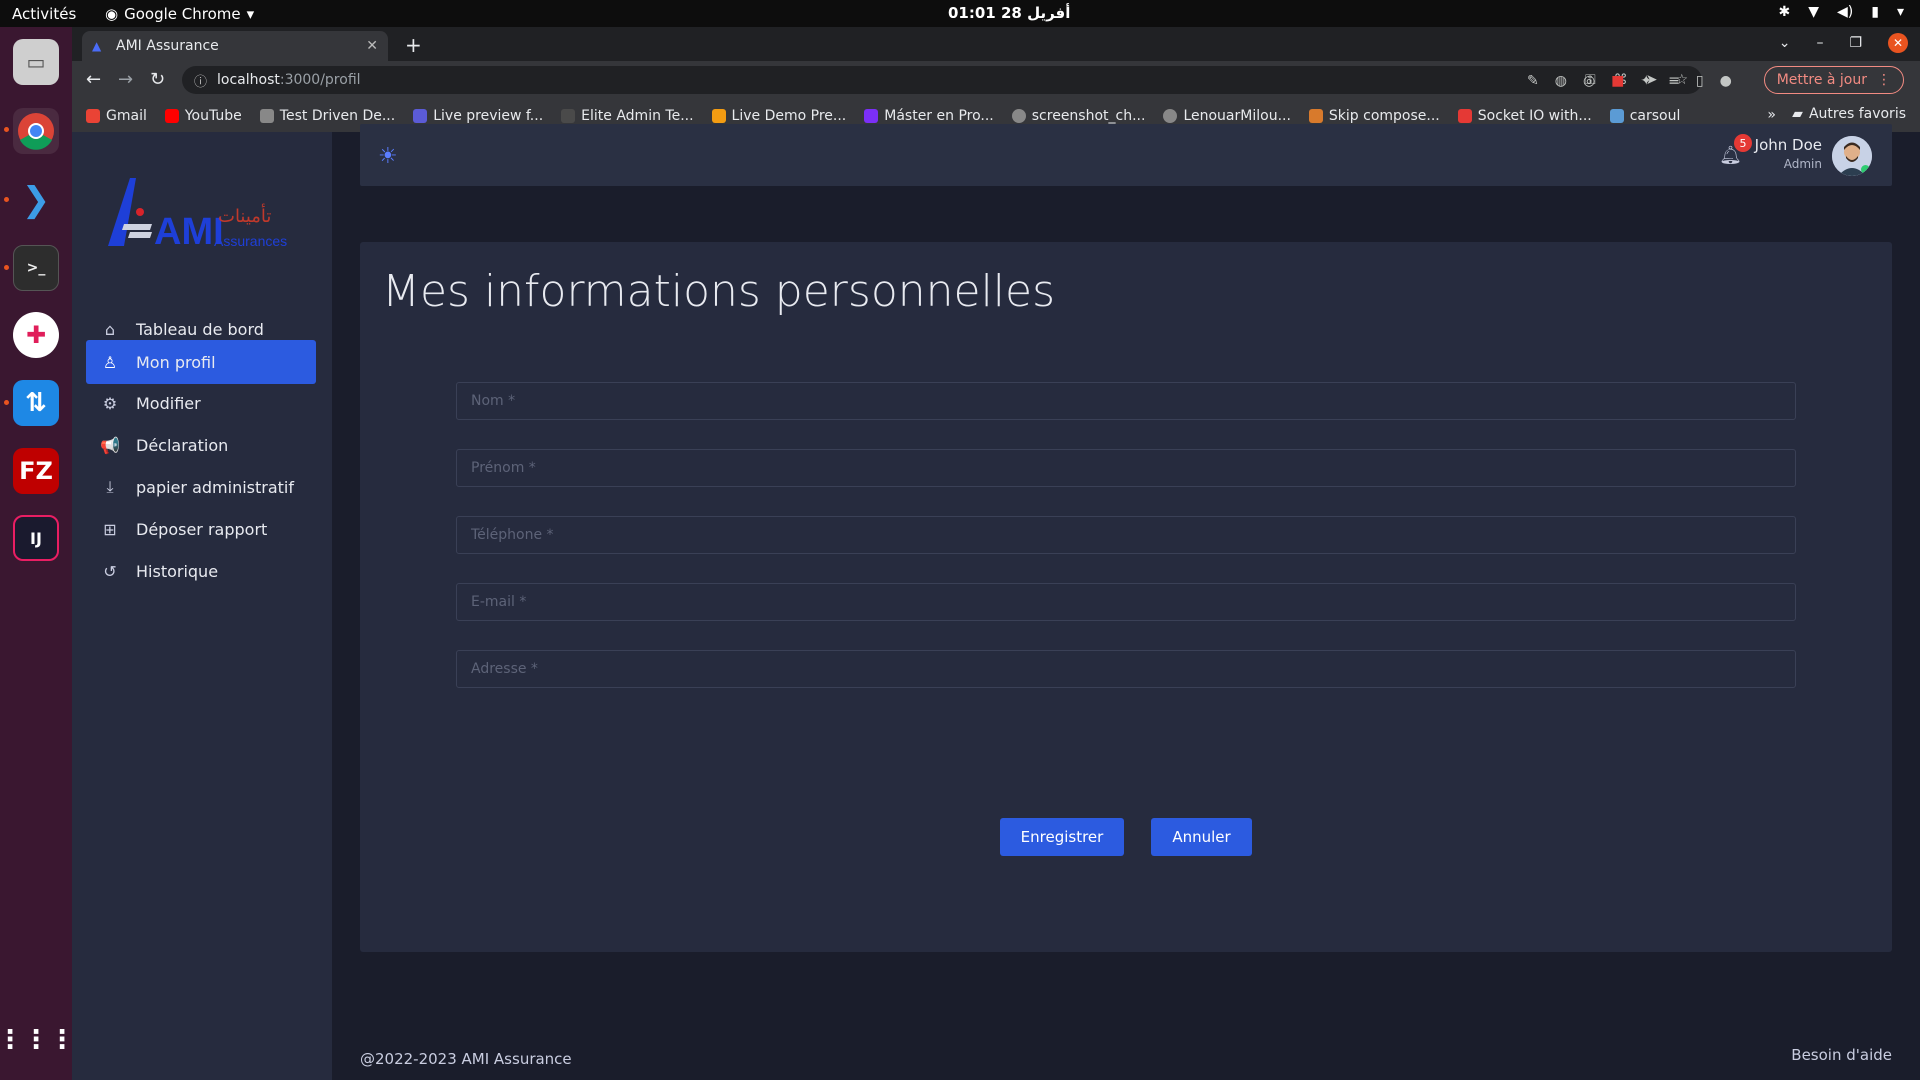 The image size is (1920, 1080). What do you see at coordinates (1126, 602) in the screenshot?
I see `email-input` at bounding box center [1126, 602].